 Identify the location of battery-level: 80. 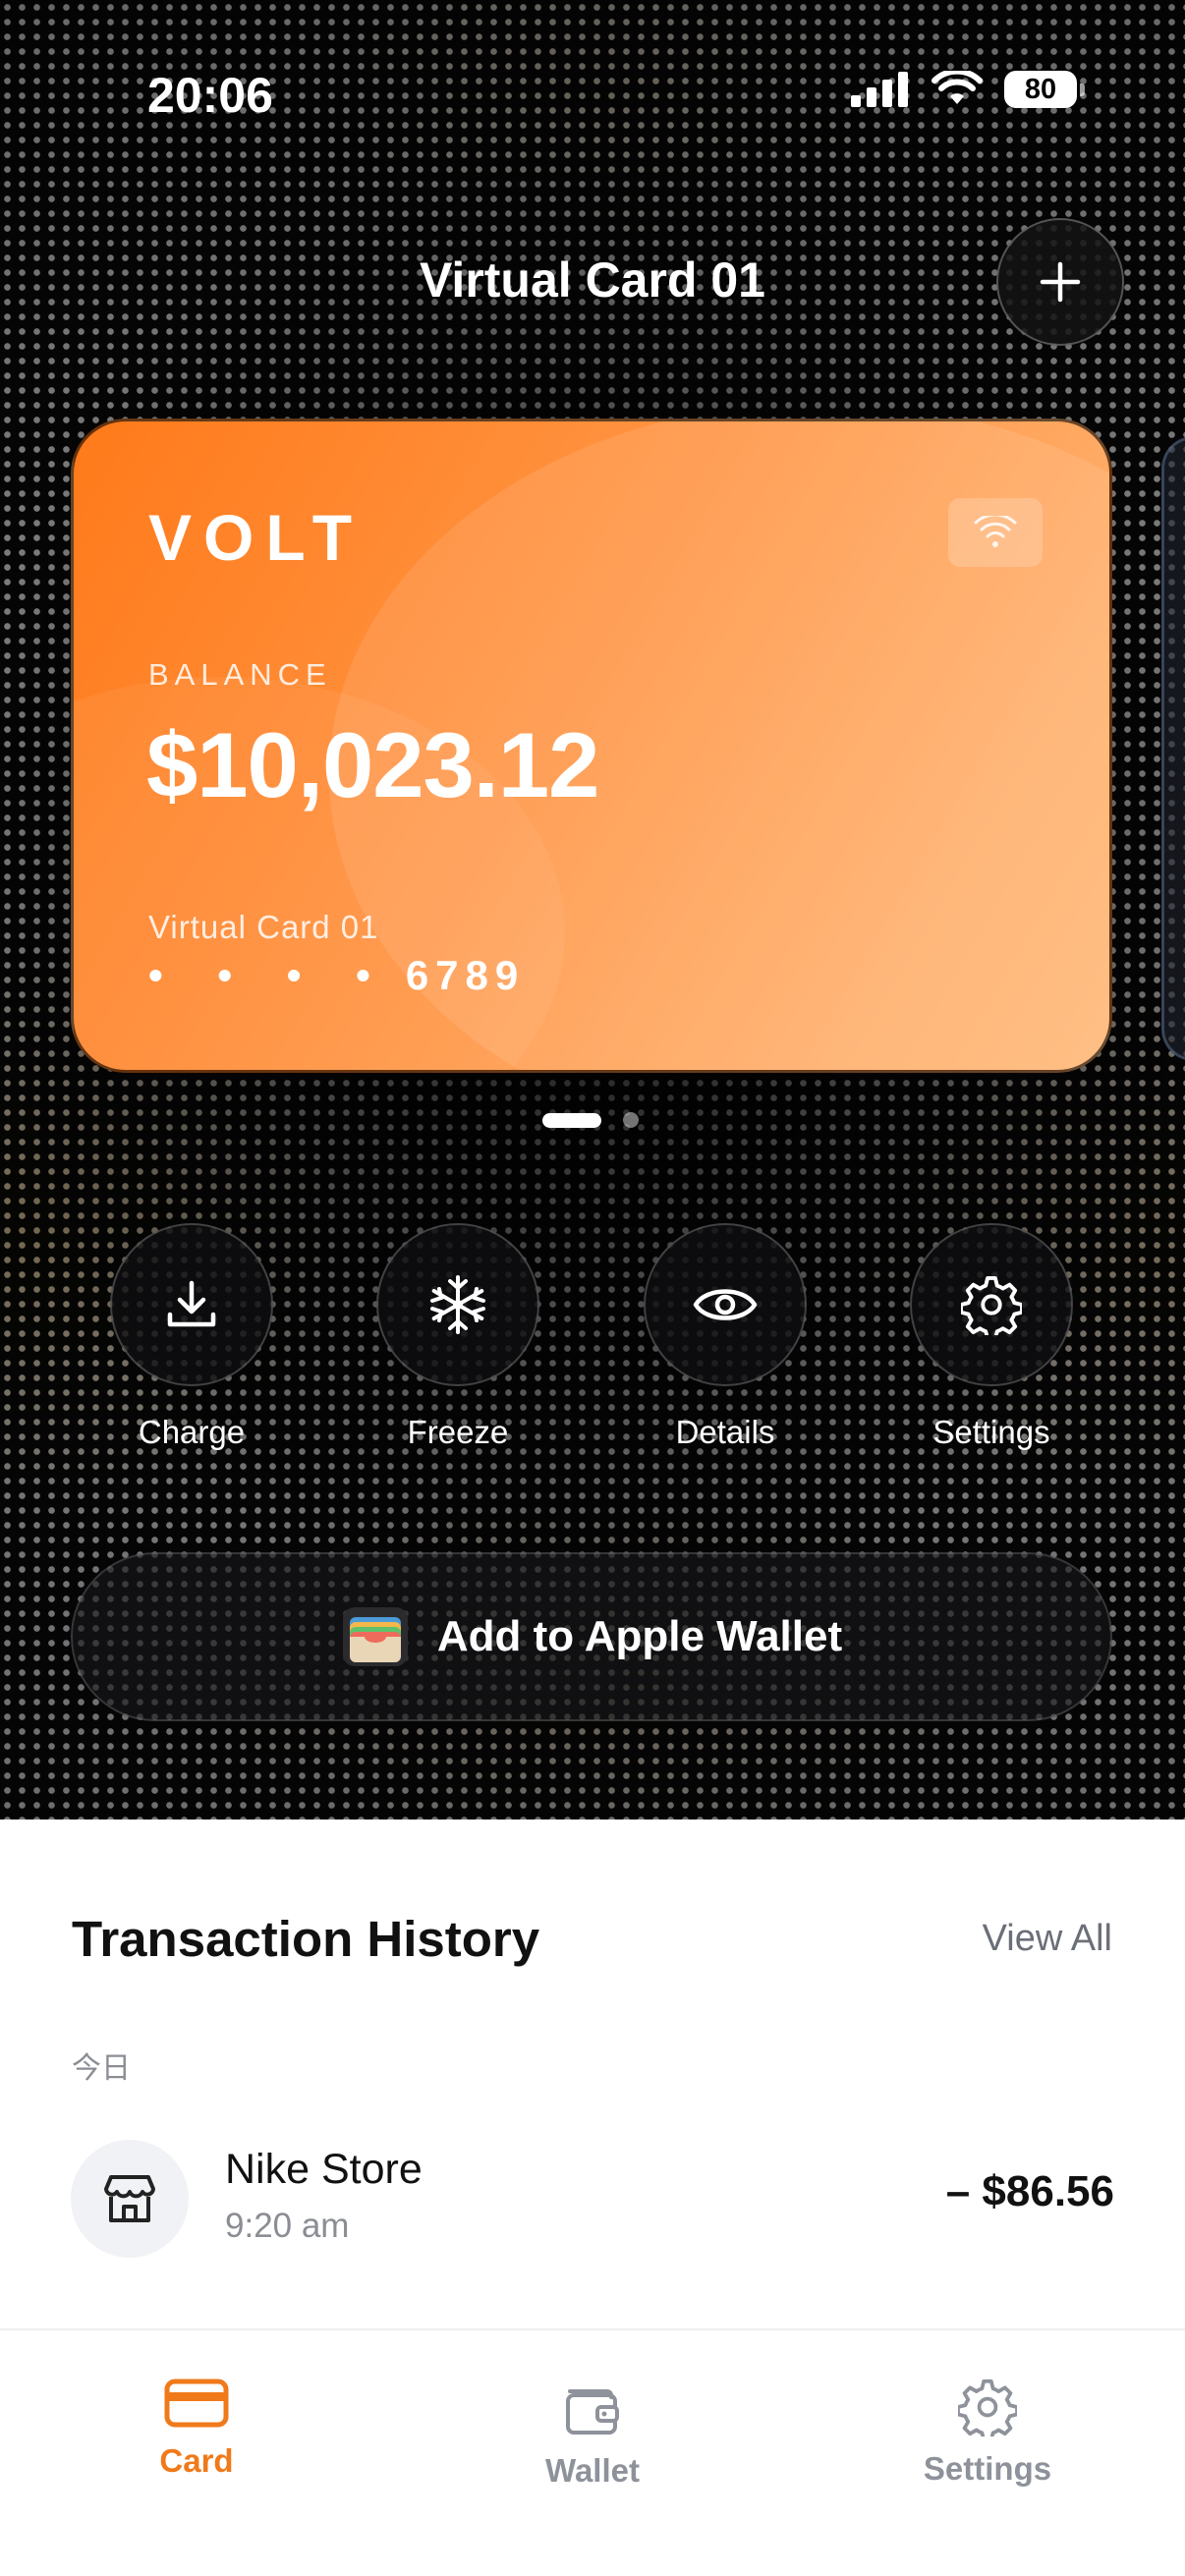
(1041, 89).